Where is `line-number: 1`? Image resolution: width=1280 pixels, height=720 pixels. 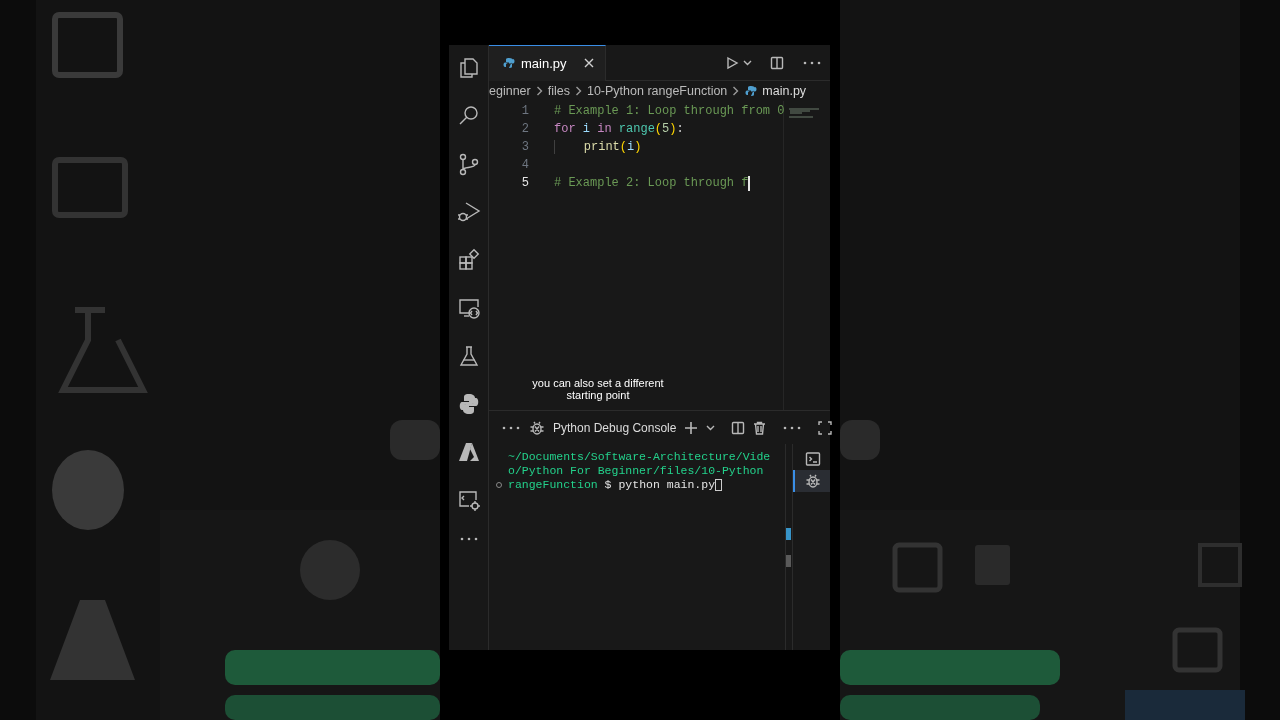
line-number: 1 is located at coordinates (524, 111).